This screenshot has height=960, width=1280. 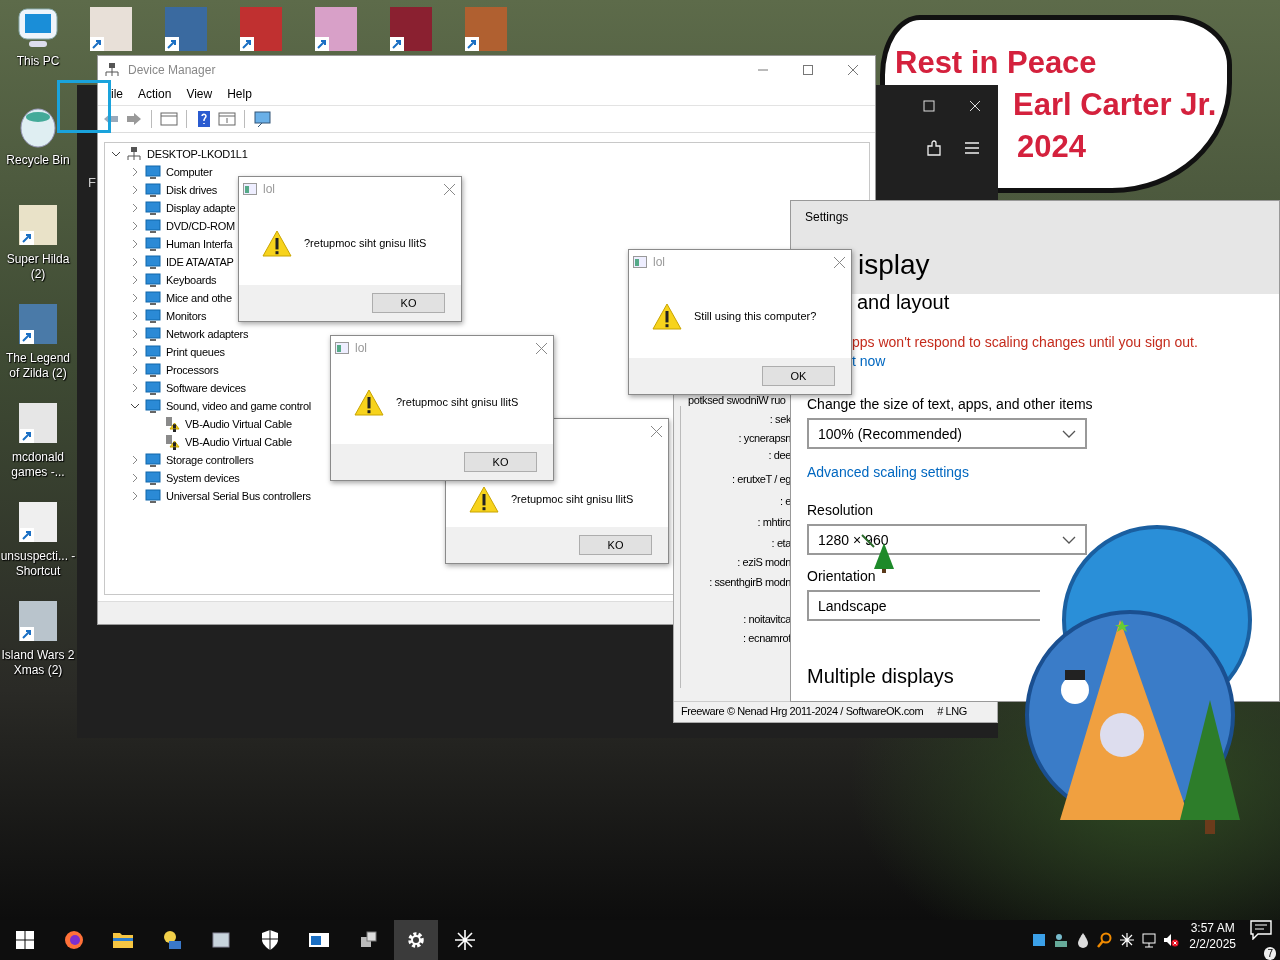 I want to click on network-icon, so click(x=1149, y=940).